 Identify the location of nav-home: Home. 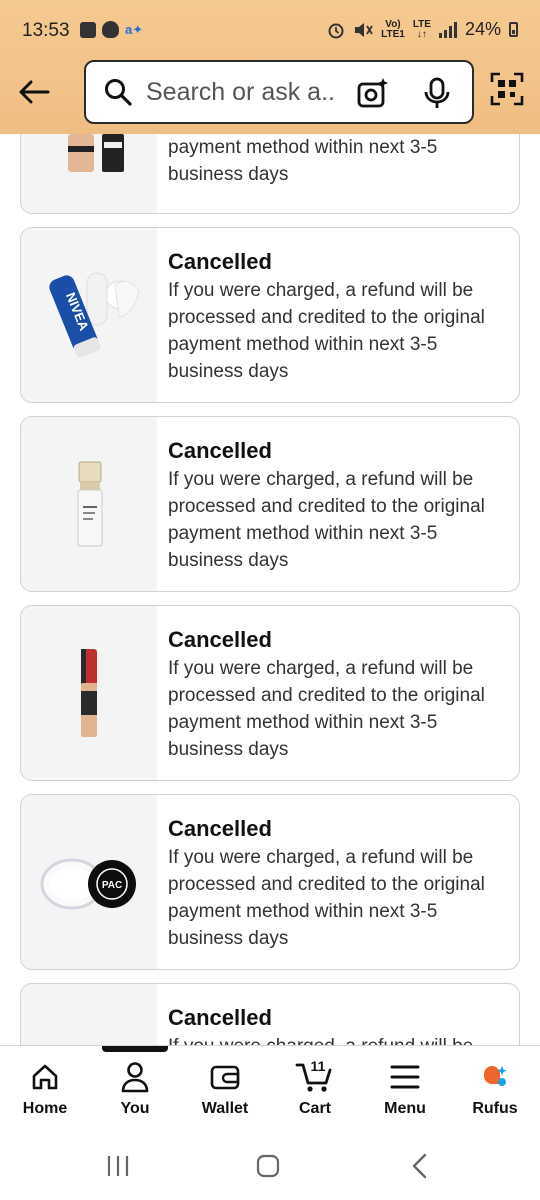
(45, 1089).